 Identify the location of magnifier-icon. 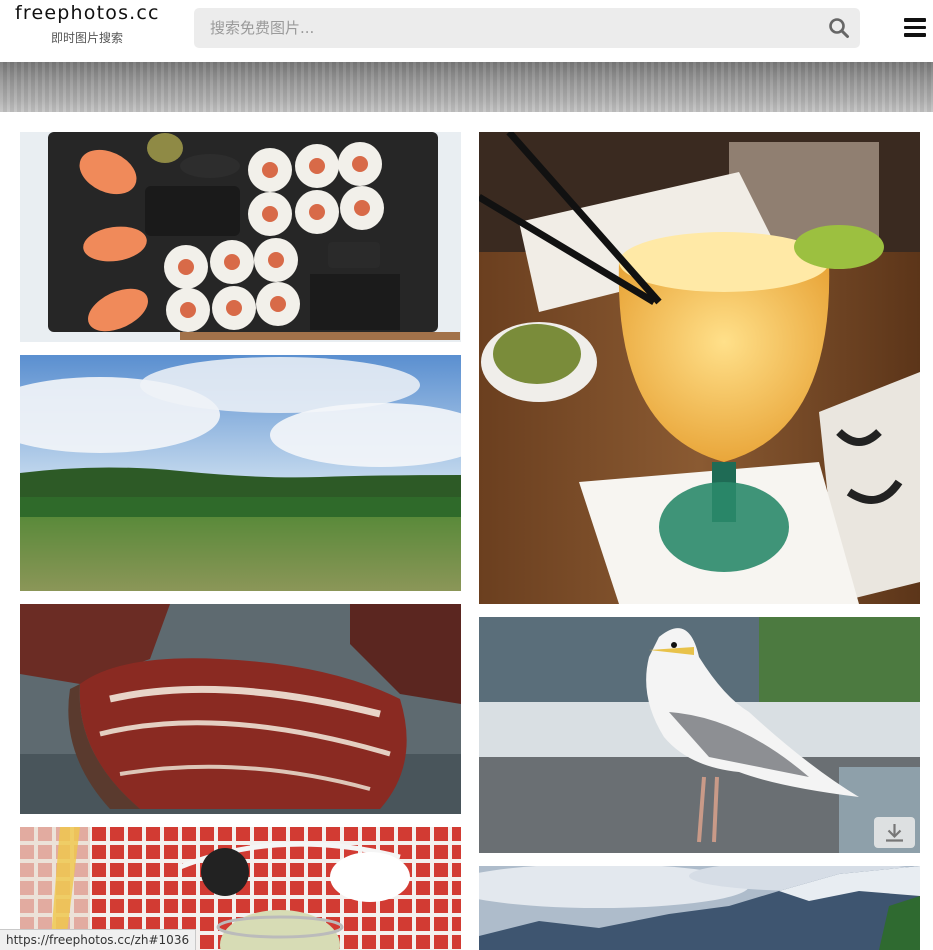
(839, 28).